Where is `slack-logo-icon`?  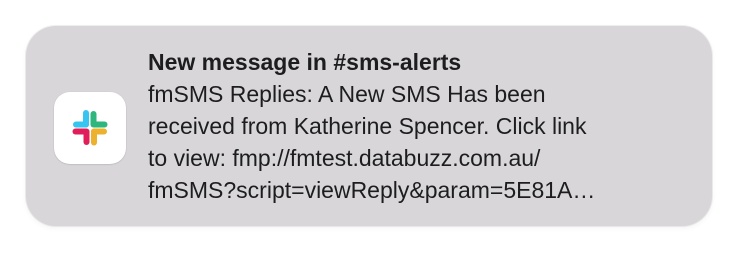
slack-logo-icon is located at coordinates (90, 128).